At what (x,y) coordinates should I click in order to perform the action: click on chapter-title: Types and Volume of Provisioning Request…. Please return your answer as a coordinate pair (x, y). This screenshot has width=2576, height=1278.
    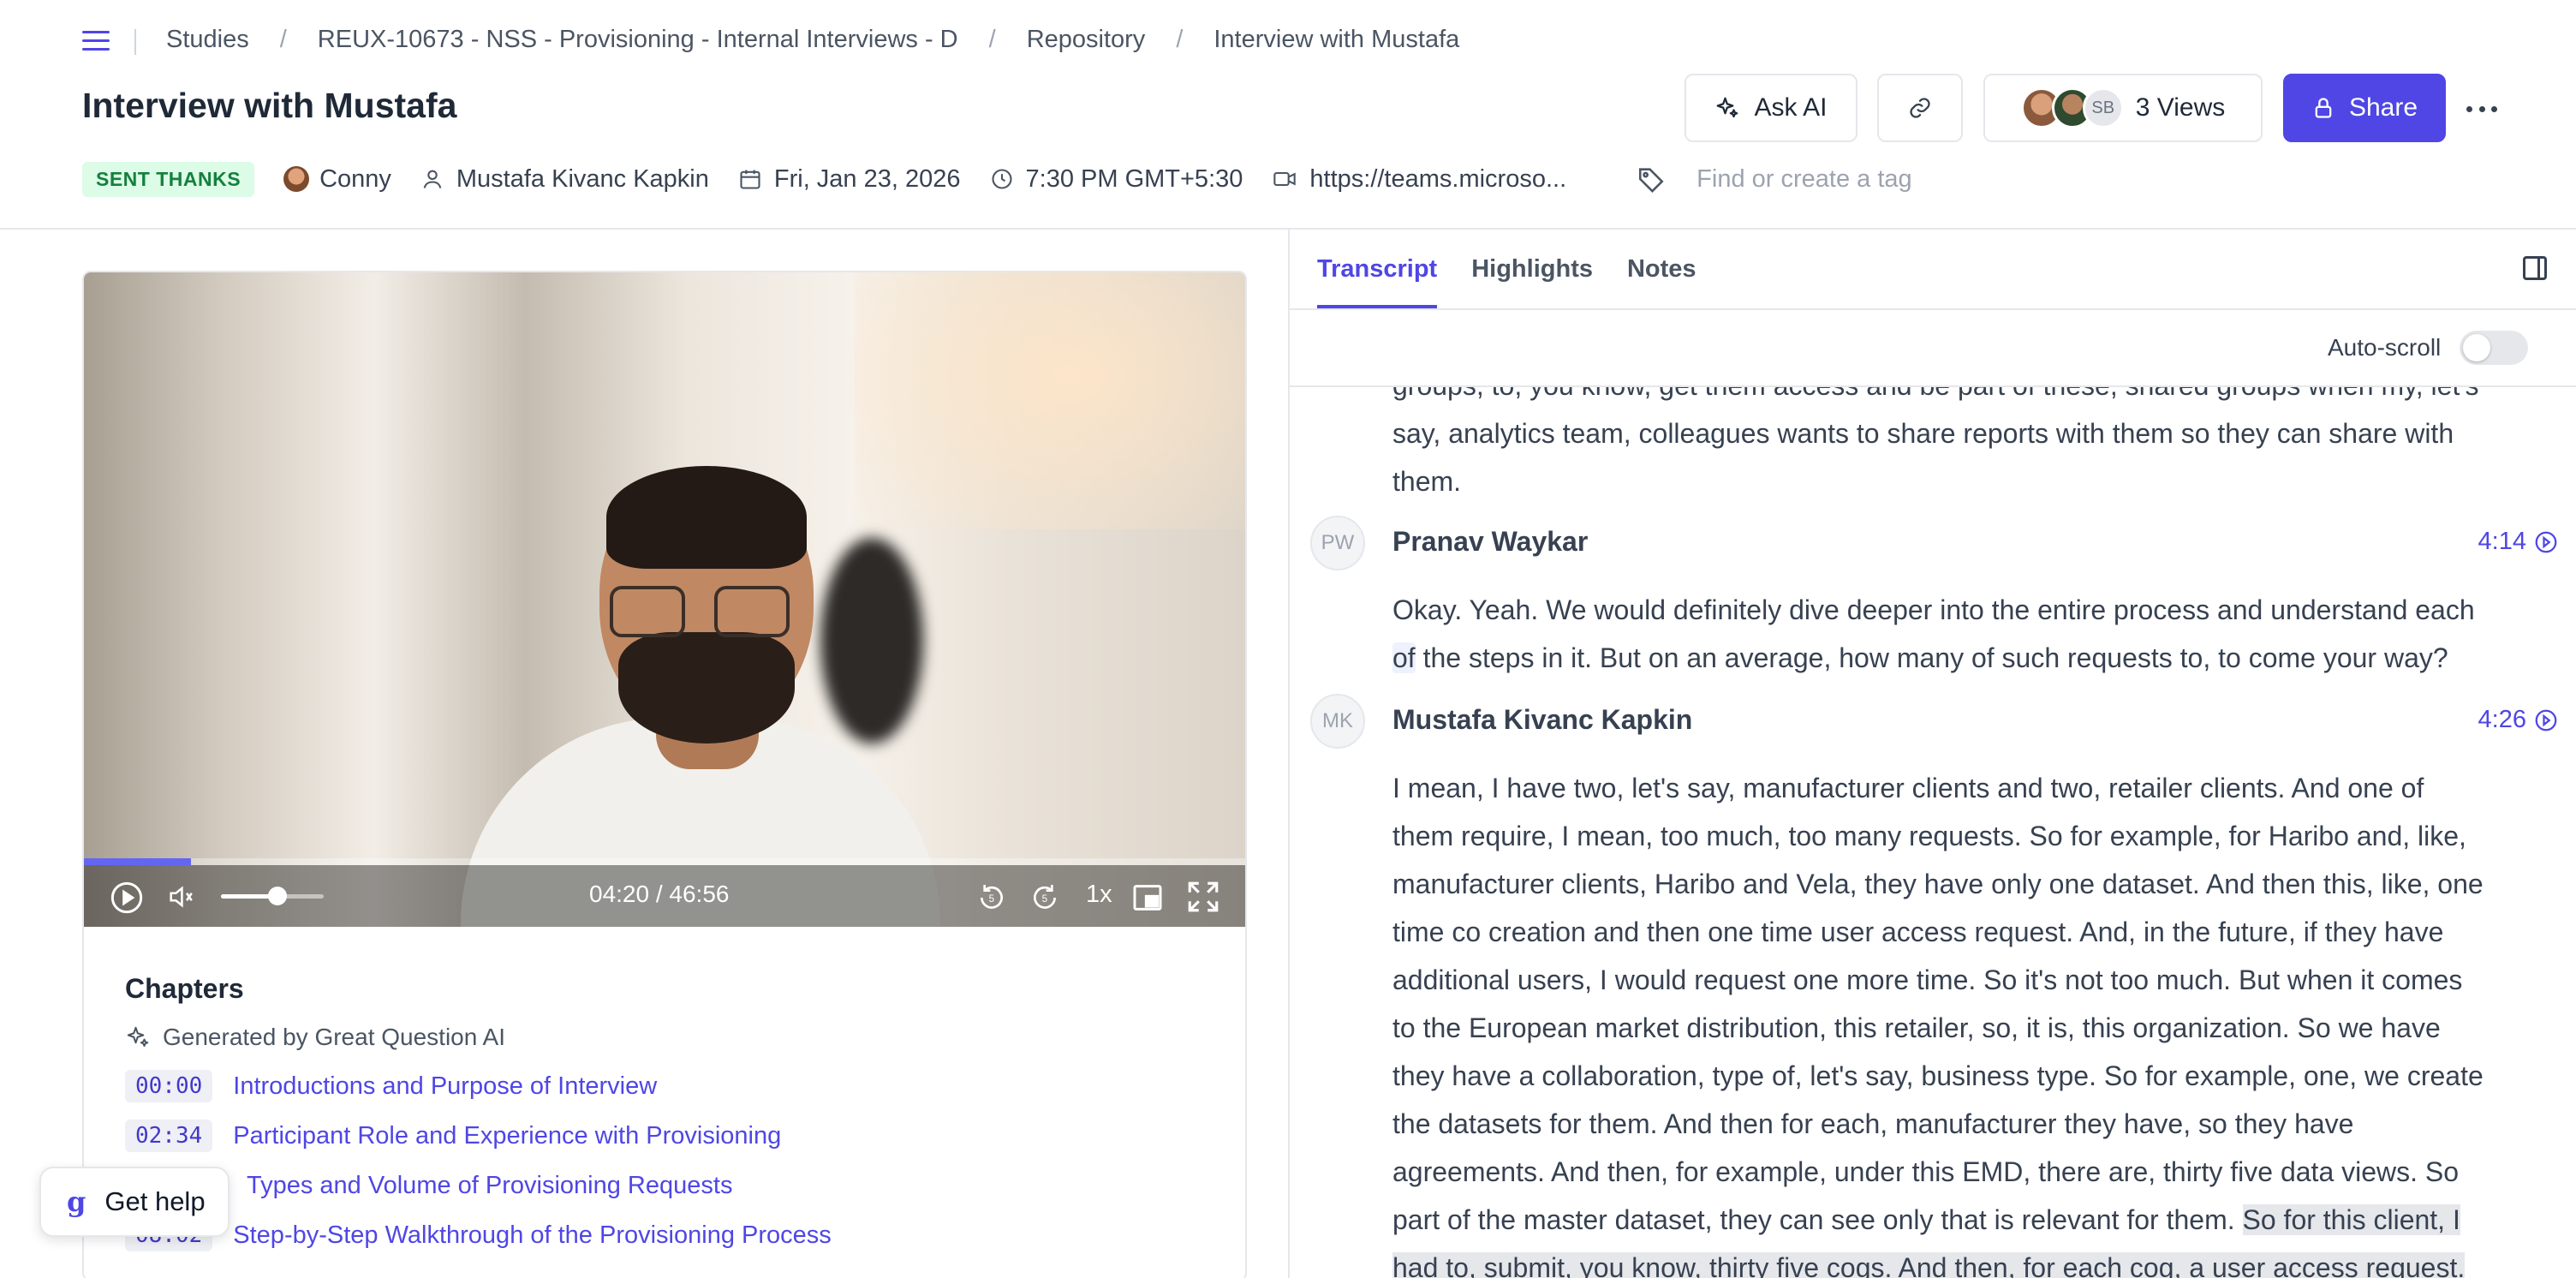
    Looking at the image, I should click on (489, 1186).